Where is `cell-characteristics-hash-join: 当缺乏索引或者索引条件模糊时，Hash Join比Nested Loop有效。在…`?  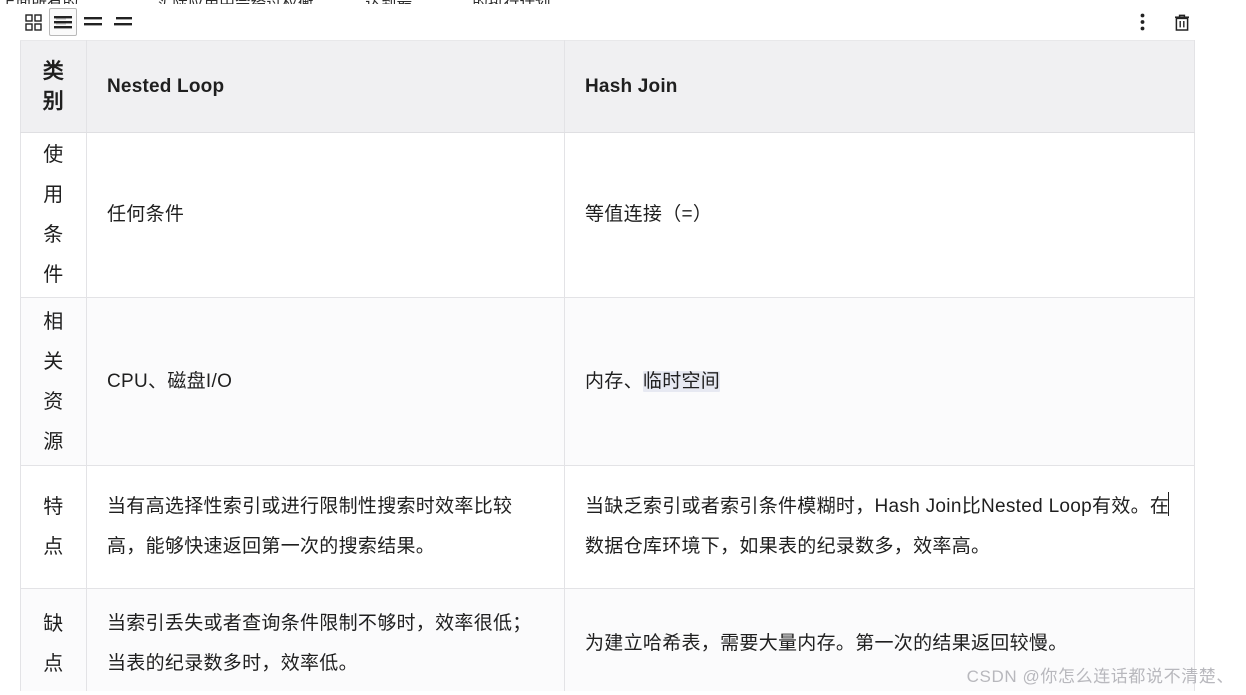
cell-characteristics-hash-join: 当缺乏索引或者索引条件模糊时，Hash Join比Nested Loop有效。在… is located at coordinates (879, 527).